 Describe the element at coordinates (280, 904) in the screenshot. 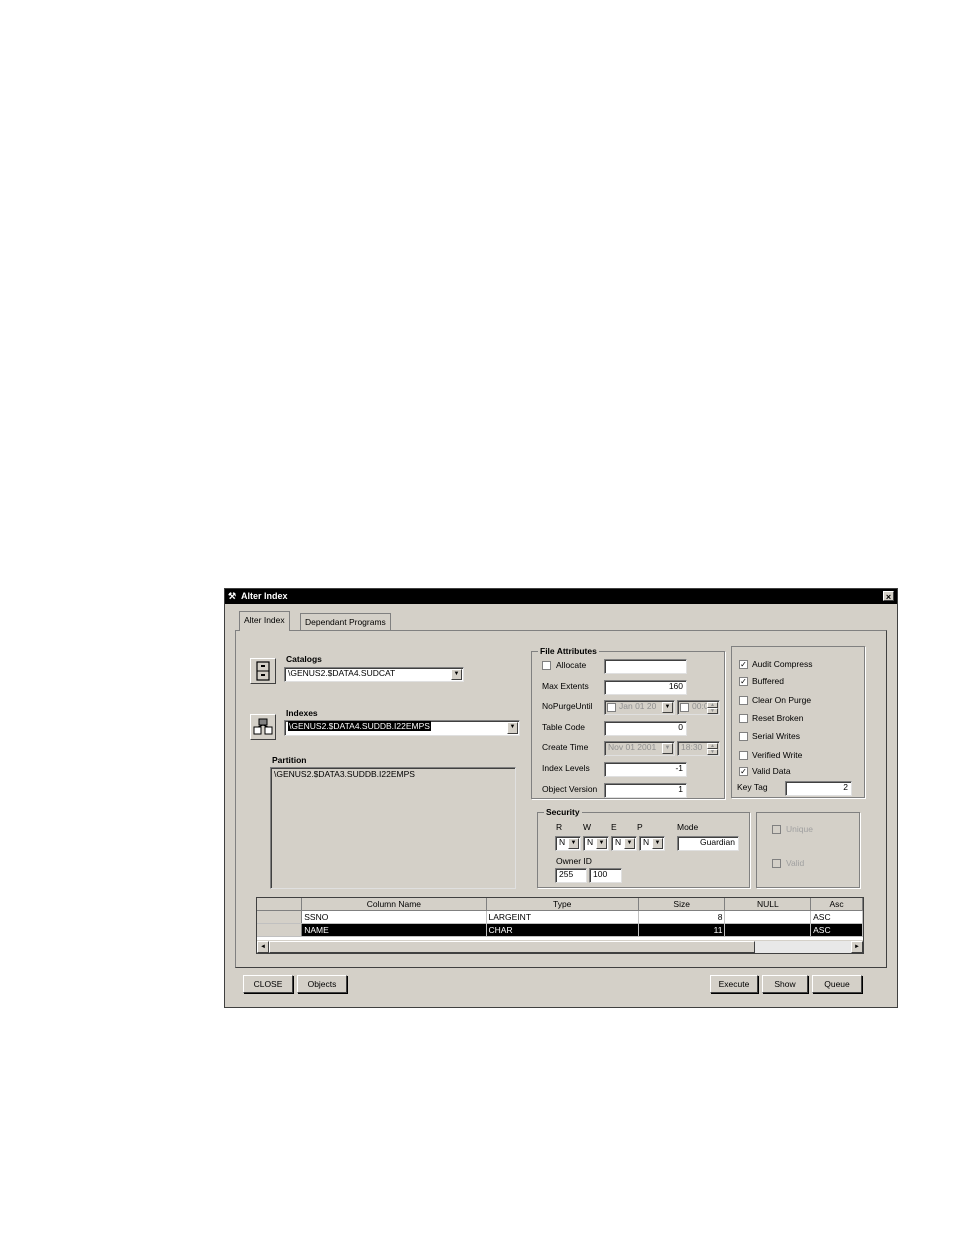

I see `row-header-corner` at that location.